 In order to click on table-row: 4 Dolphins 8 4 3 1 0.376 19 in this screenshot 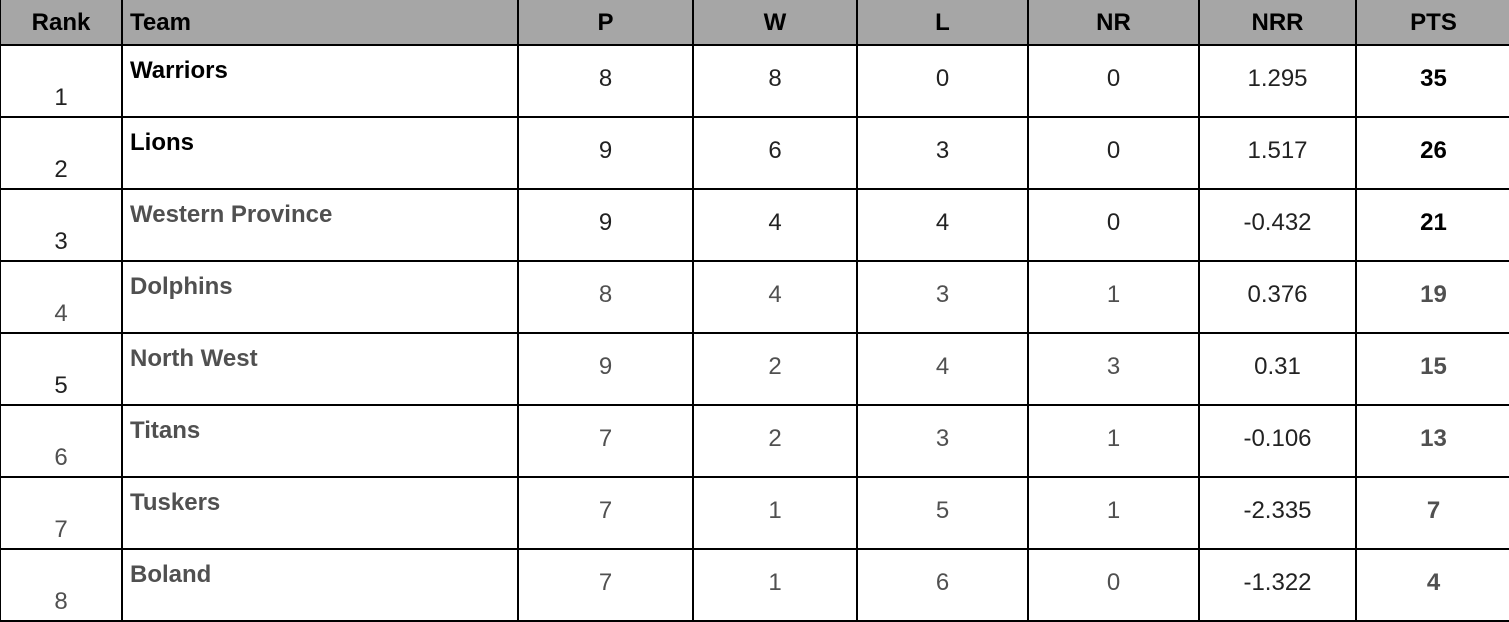, I will do `click(754, 297)`.